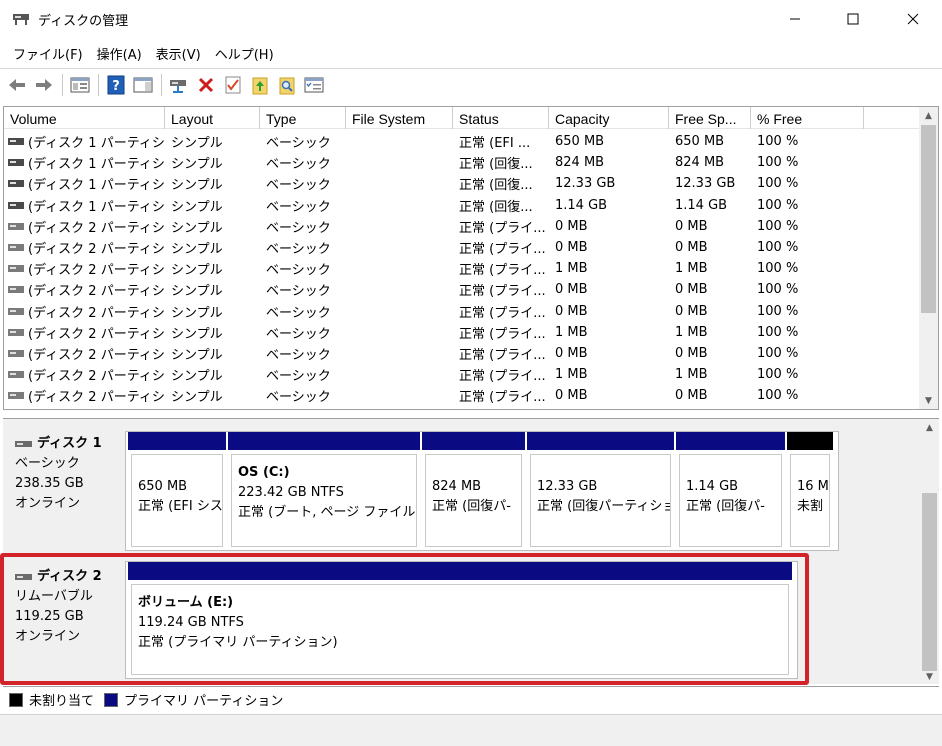 Image resolution: width=942 pixels, height=746 pixels. I want to click on settings-list-button, so click(314, 85).